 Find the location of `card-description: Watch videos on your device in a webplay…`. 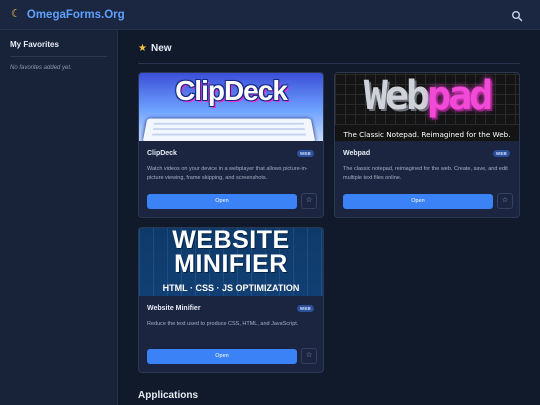

card-description: Watch videos on your device in a webplay… is located at coordinates (227, 174).